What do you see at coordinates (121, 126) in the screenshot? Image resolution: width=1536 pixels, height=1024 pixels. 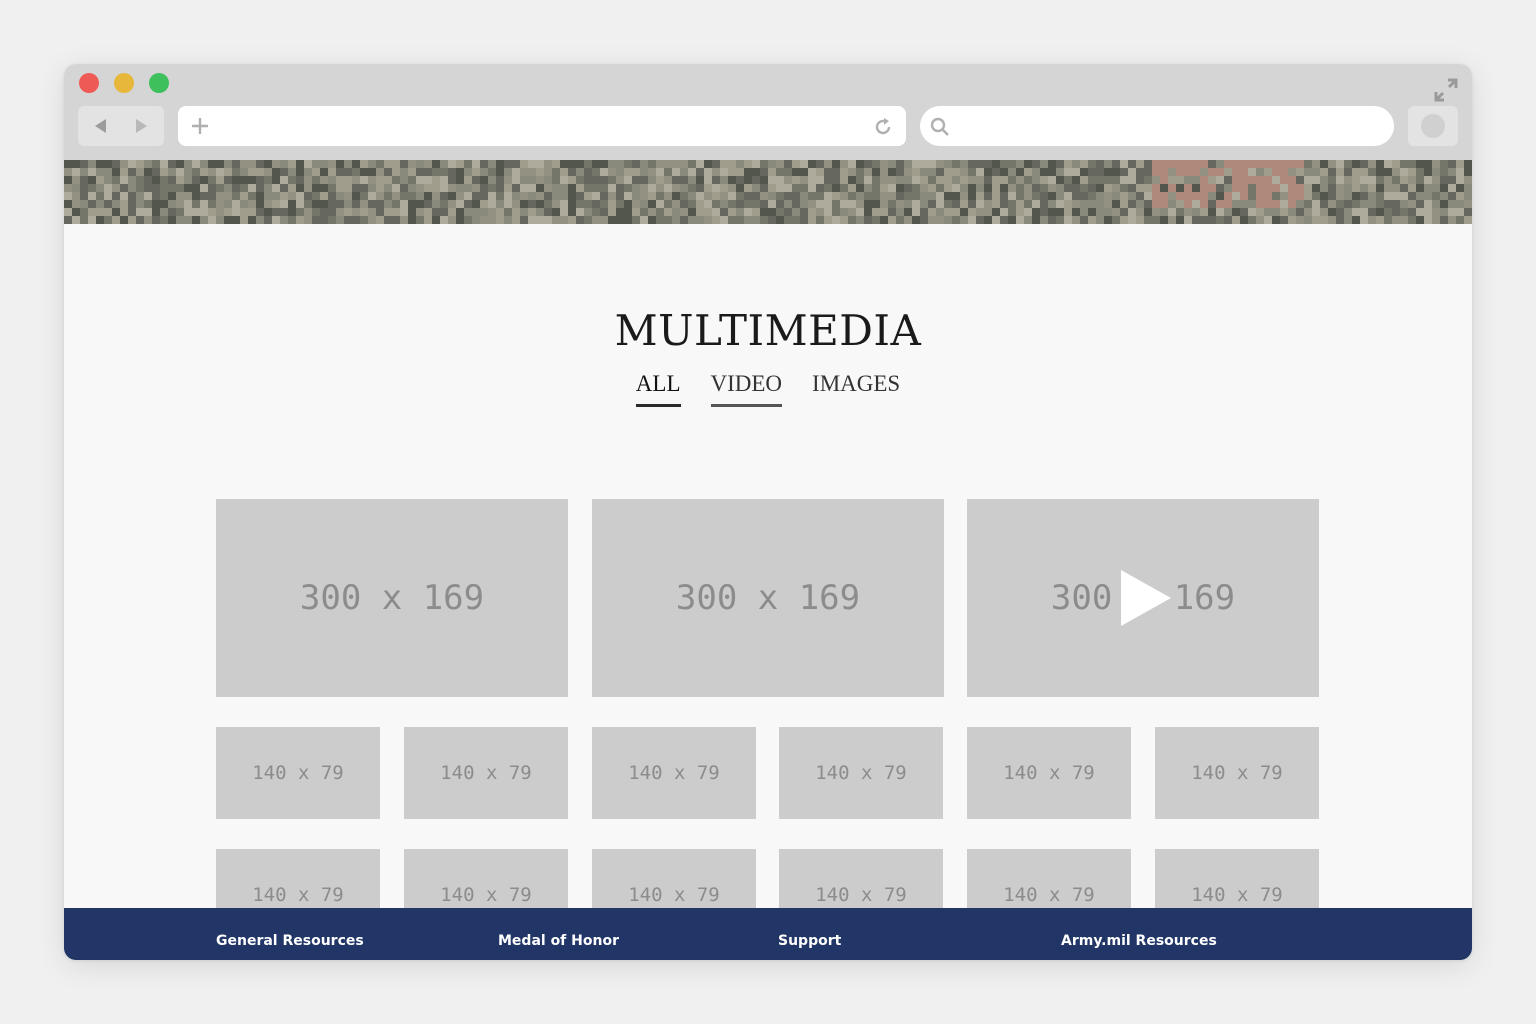 I see `navigation-buttons` at bounding box center [121, 126].